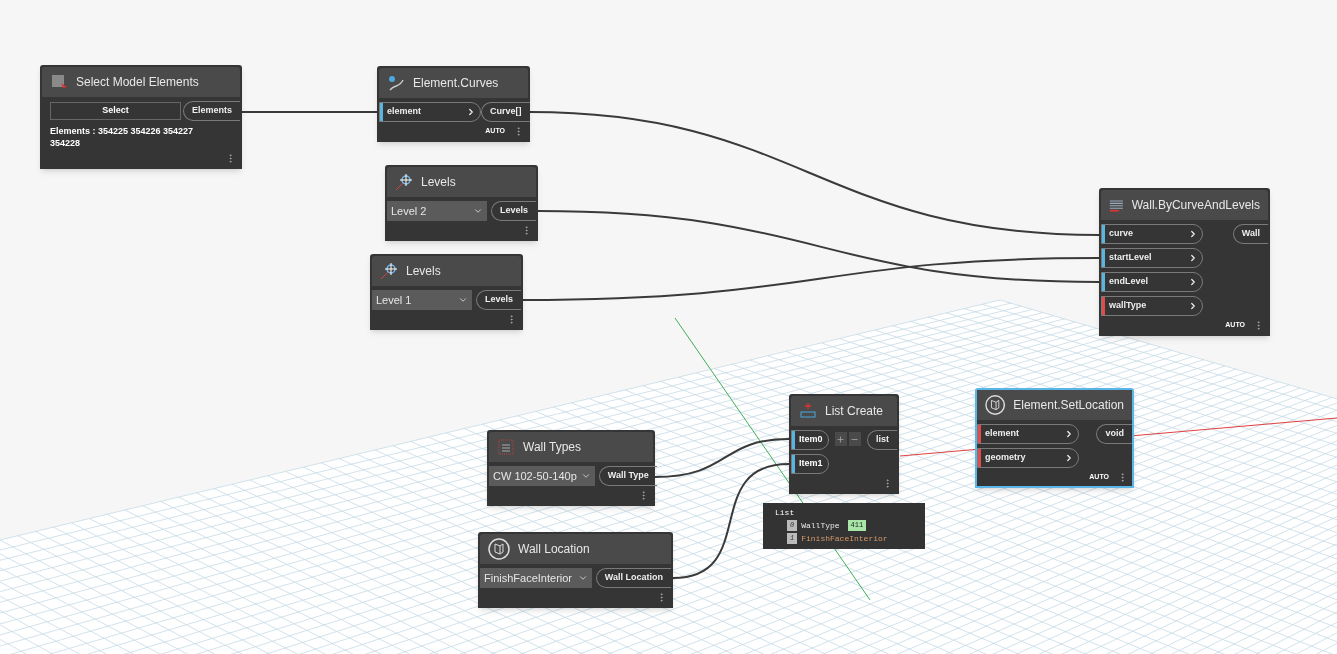 The height and width of the screenshot is (654, 1337). Describe the element at coordinates (855, 439) in the screenshot. I see `remove-input-button` at that location.